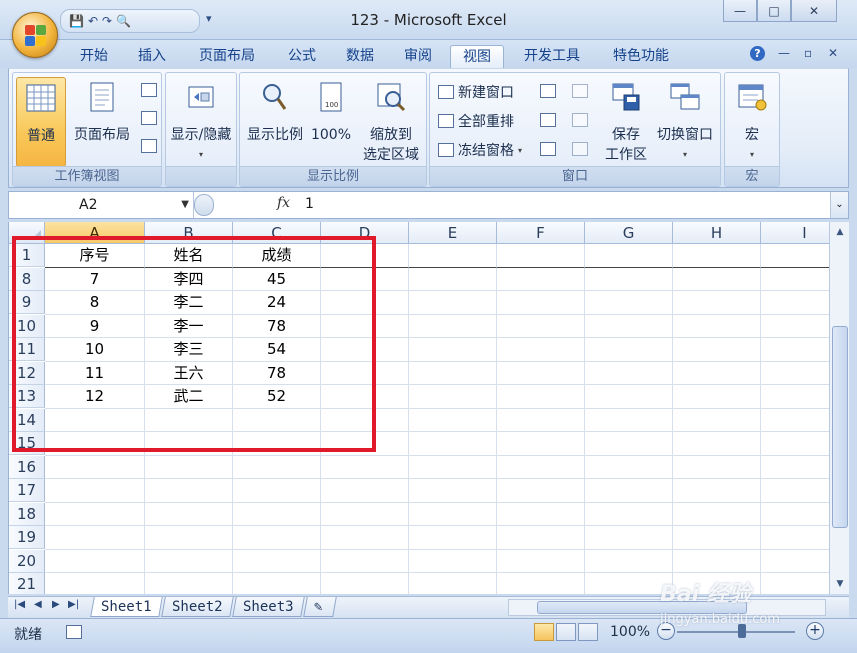 The width and height of the screenshot is (857, 653). I want to click on row-header-9: 9, so click(27, 302).